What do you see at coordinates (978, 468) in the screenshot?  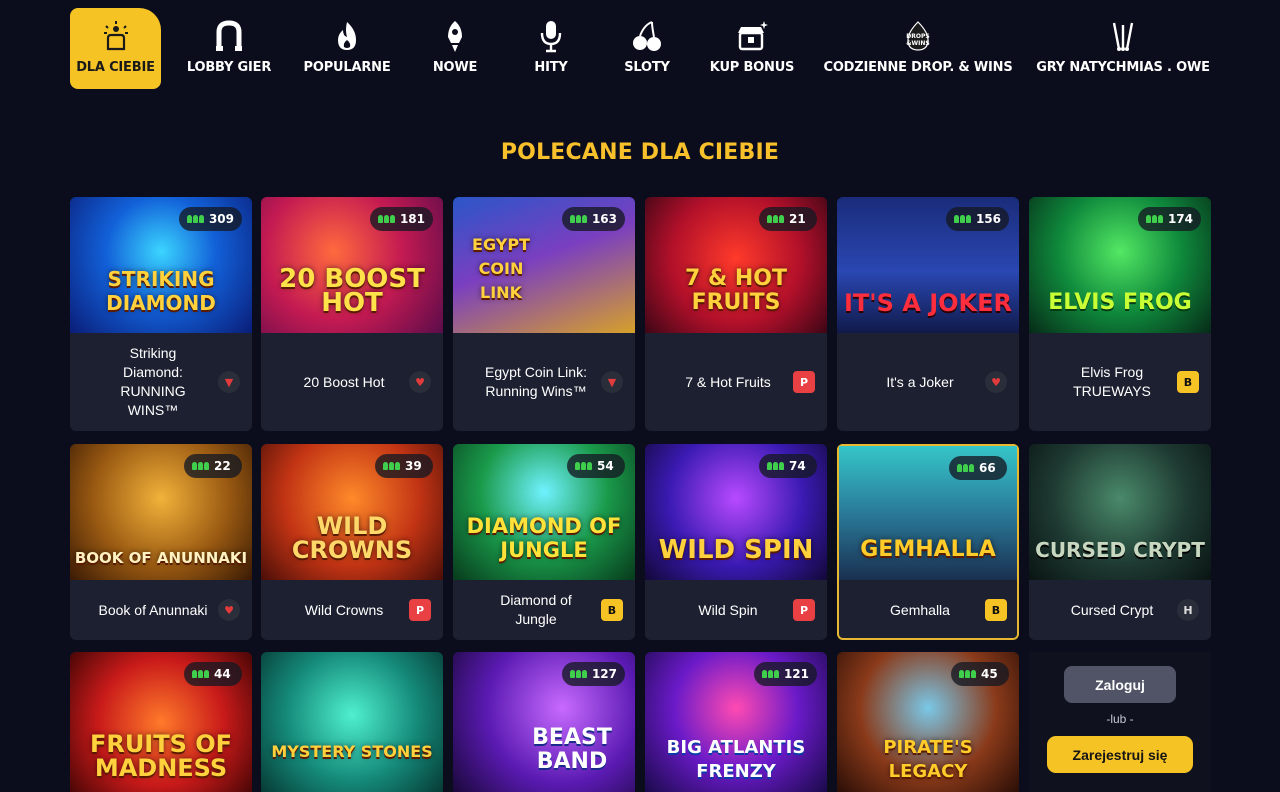 I see `players-badge: 66` at bounding box center [978, 468].